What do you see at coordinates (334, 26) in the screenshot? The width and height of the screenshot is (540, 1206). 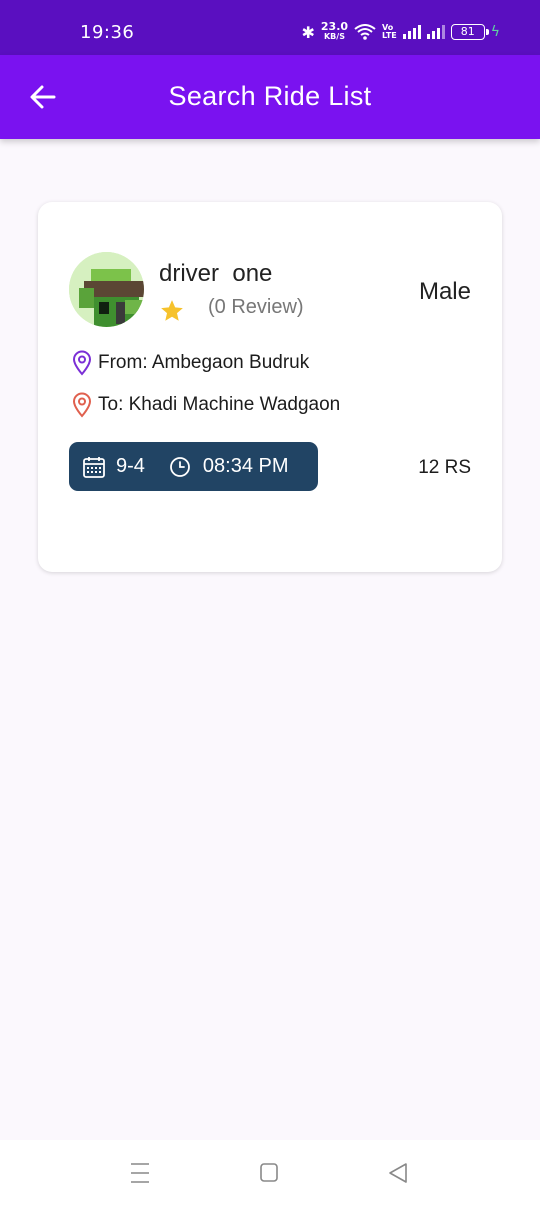 I see `network-speed-value: 23.0` at bounding box center [334, 26].